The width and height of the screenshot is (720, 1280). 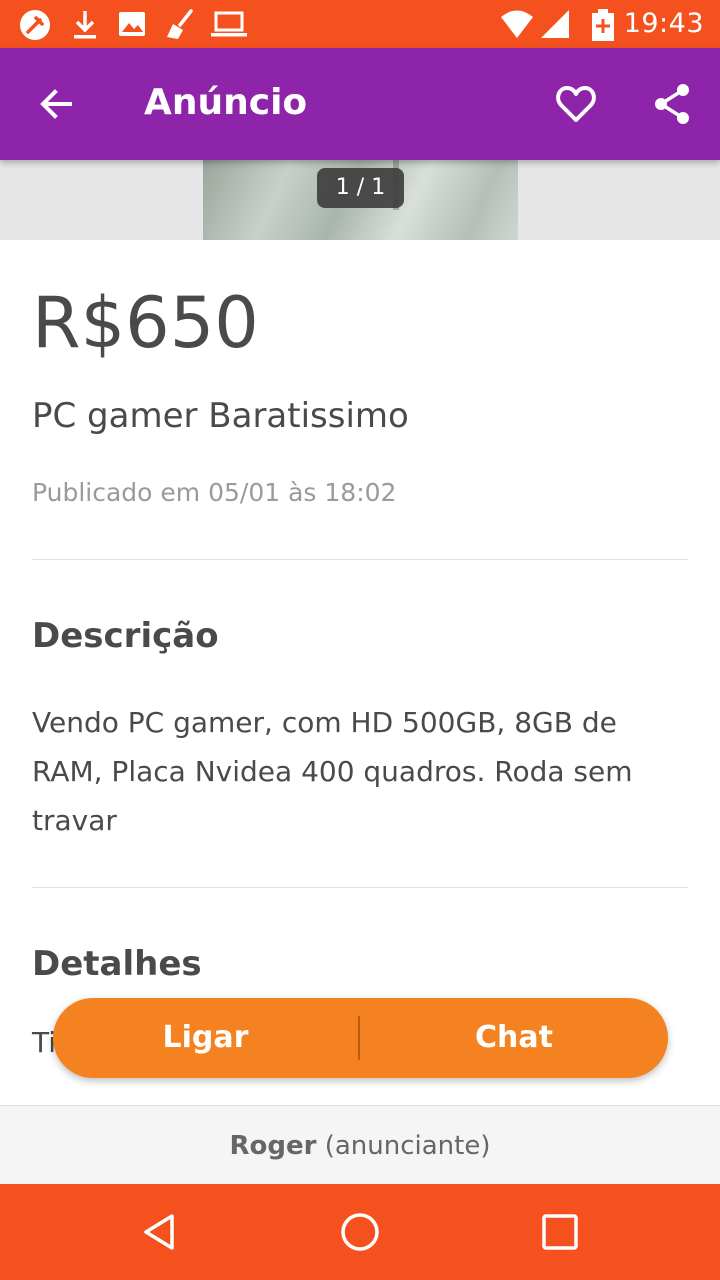 I want to click on app-bar: Anúncio, so click(x=360, y=104).